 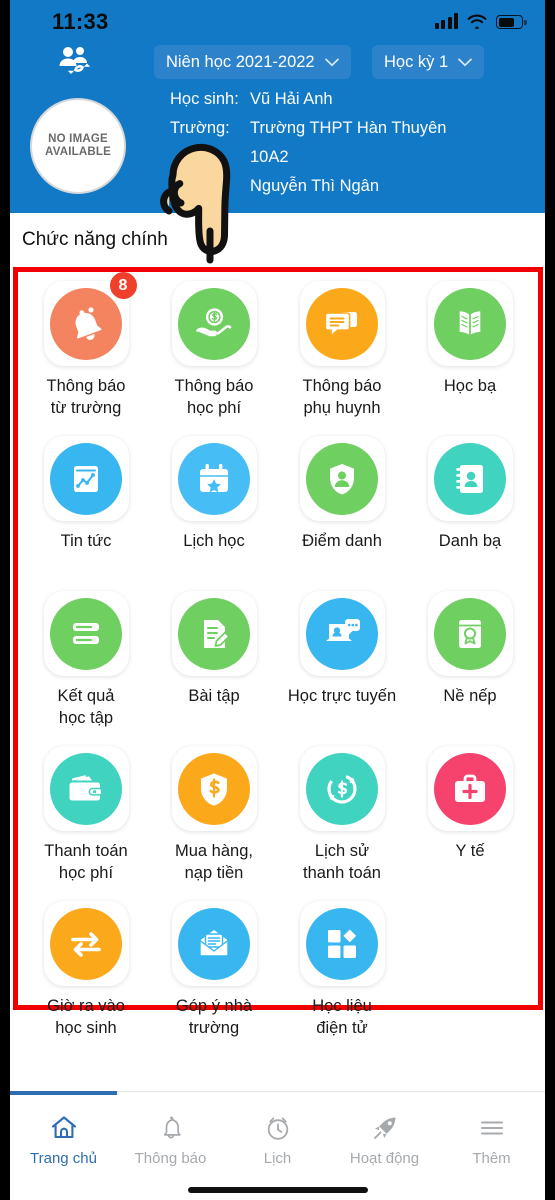 I want to click on function-tile: Kết quả học tập, so click(x=86, y=663).